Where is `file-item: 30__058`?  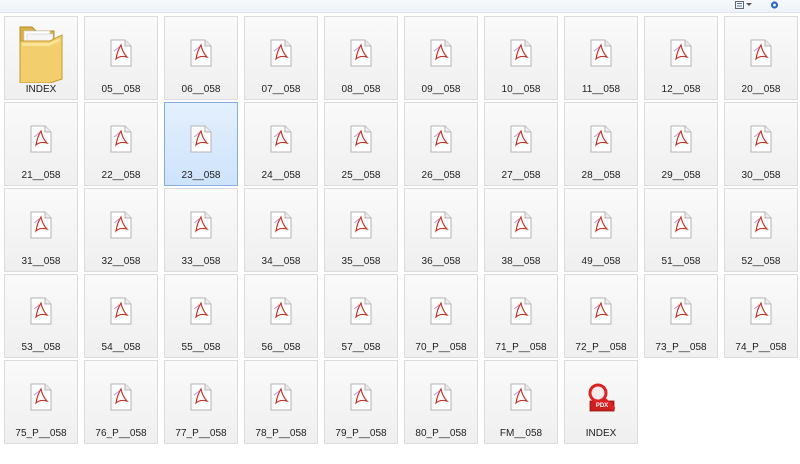 file-item: 30__058 is located at coordinates (761, 144).